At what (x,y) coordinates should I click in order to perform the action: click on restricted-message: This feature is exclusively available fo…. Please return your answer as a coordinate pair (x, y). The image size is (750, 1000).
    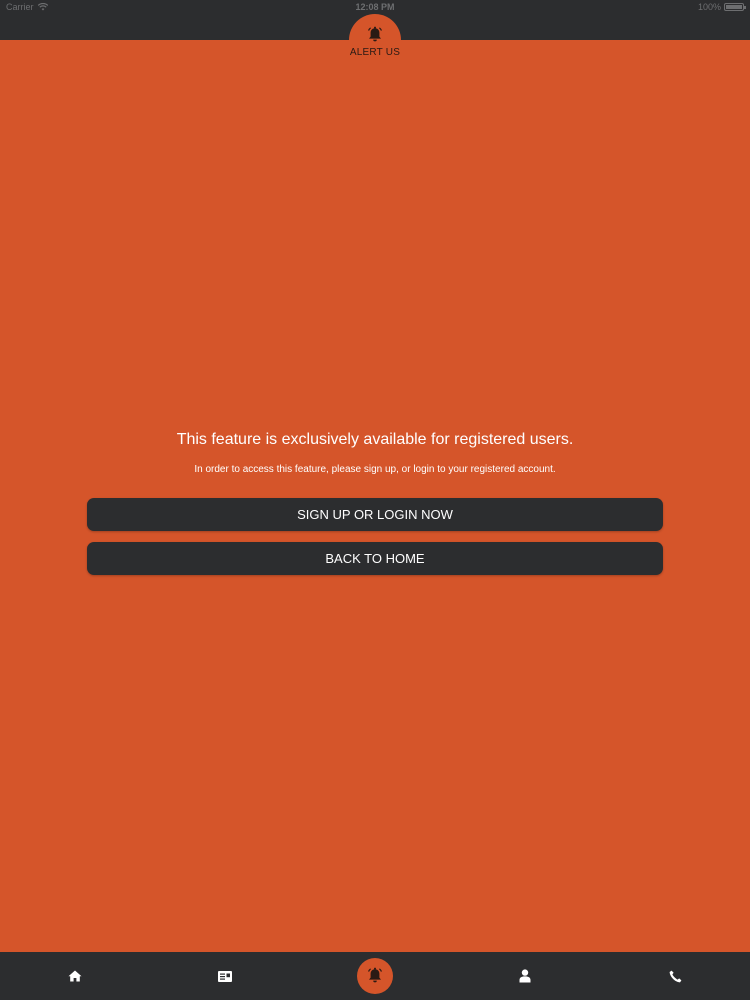
    Looking at the image, I should click on (375, 453).